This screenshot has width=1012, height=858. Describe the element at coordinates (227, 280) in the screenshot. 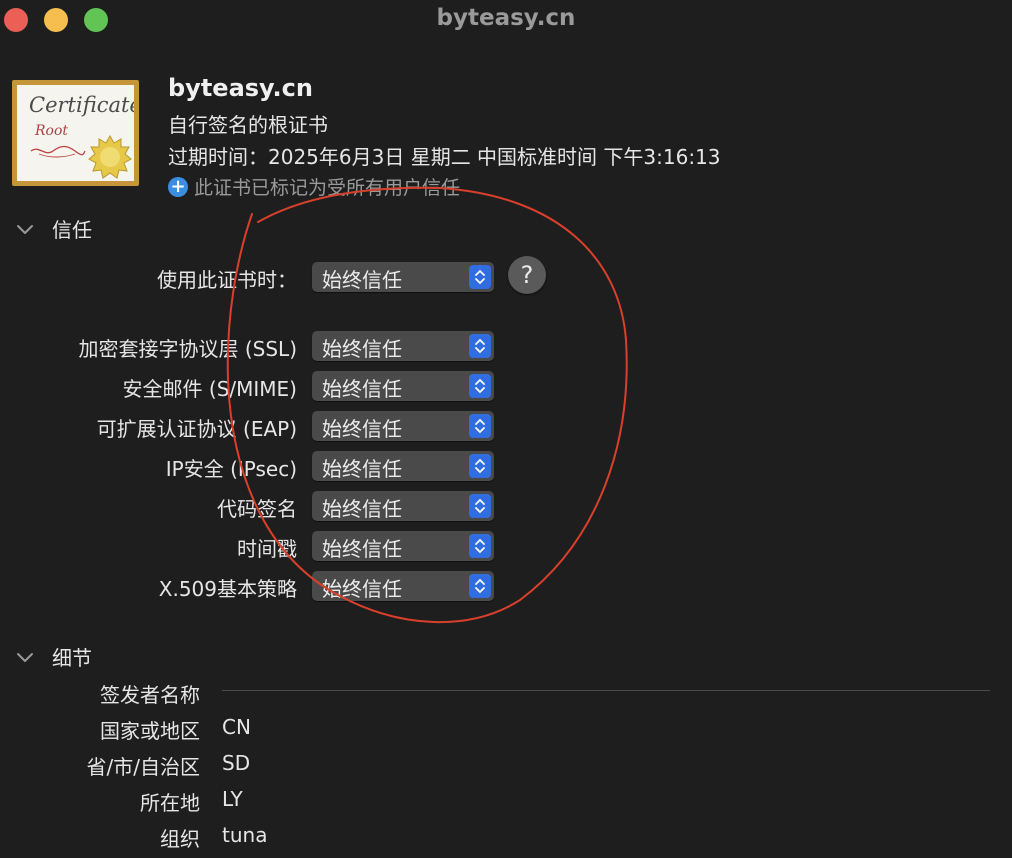

I see `use-cert-label: 使用此证书时：` at that location.